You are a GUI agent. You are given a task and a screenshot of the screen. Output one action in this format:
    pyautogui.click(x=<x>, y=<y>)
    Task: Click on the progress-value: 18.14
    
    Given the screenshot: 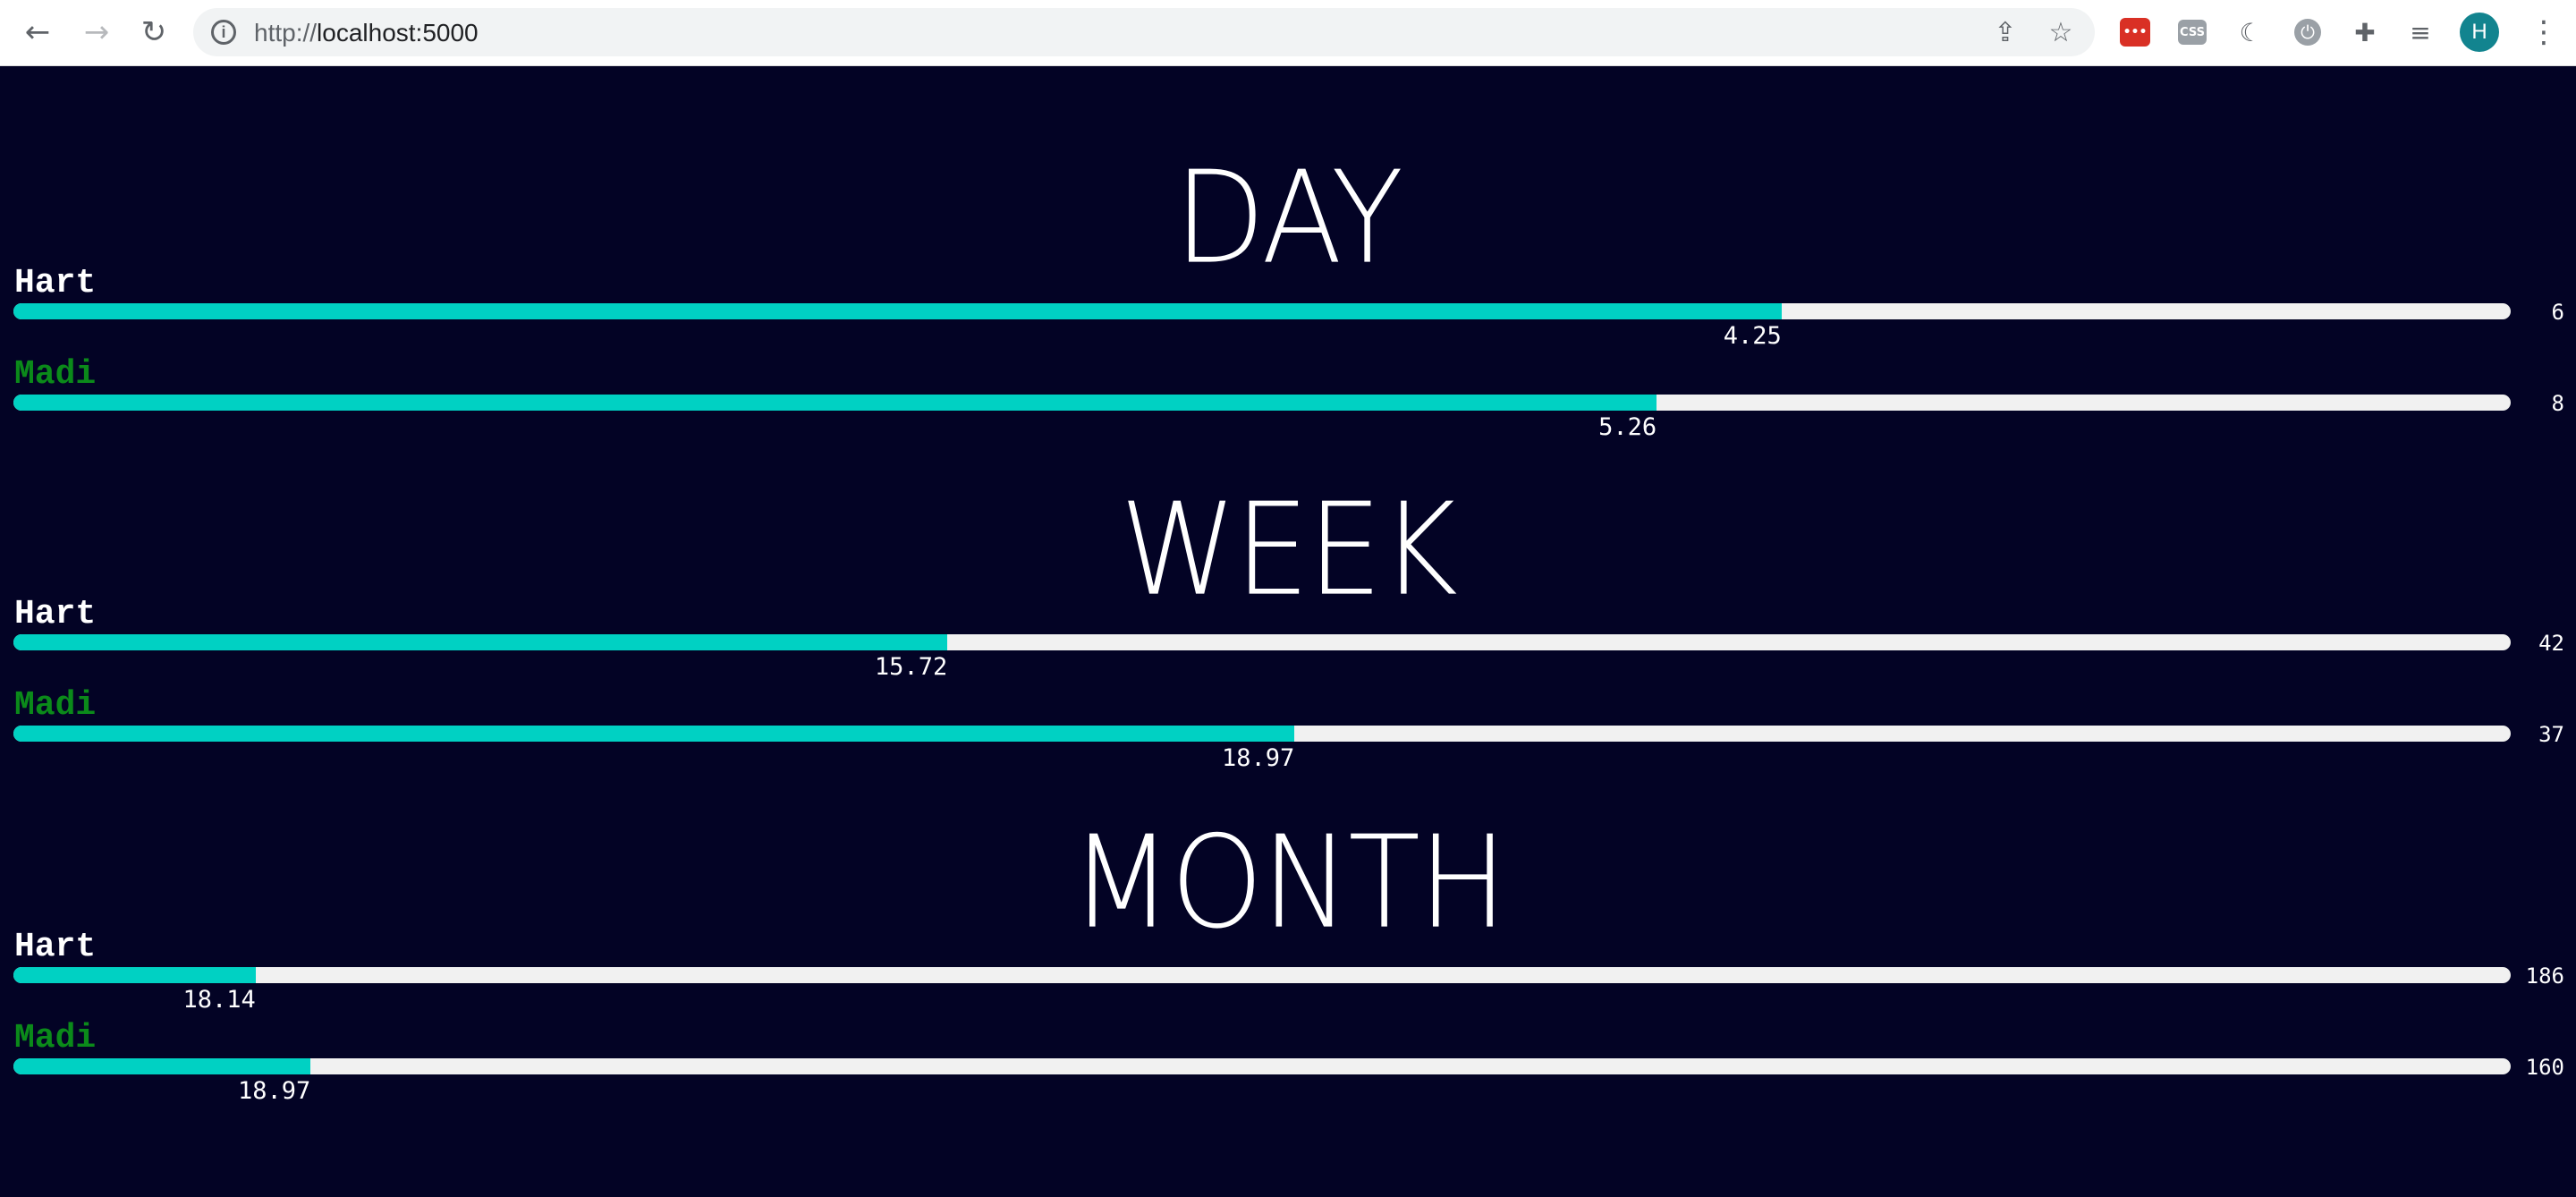 What is the action you would take?
    pyautogui.click(x=219, y=1000)
    